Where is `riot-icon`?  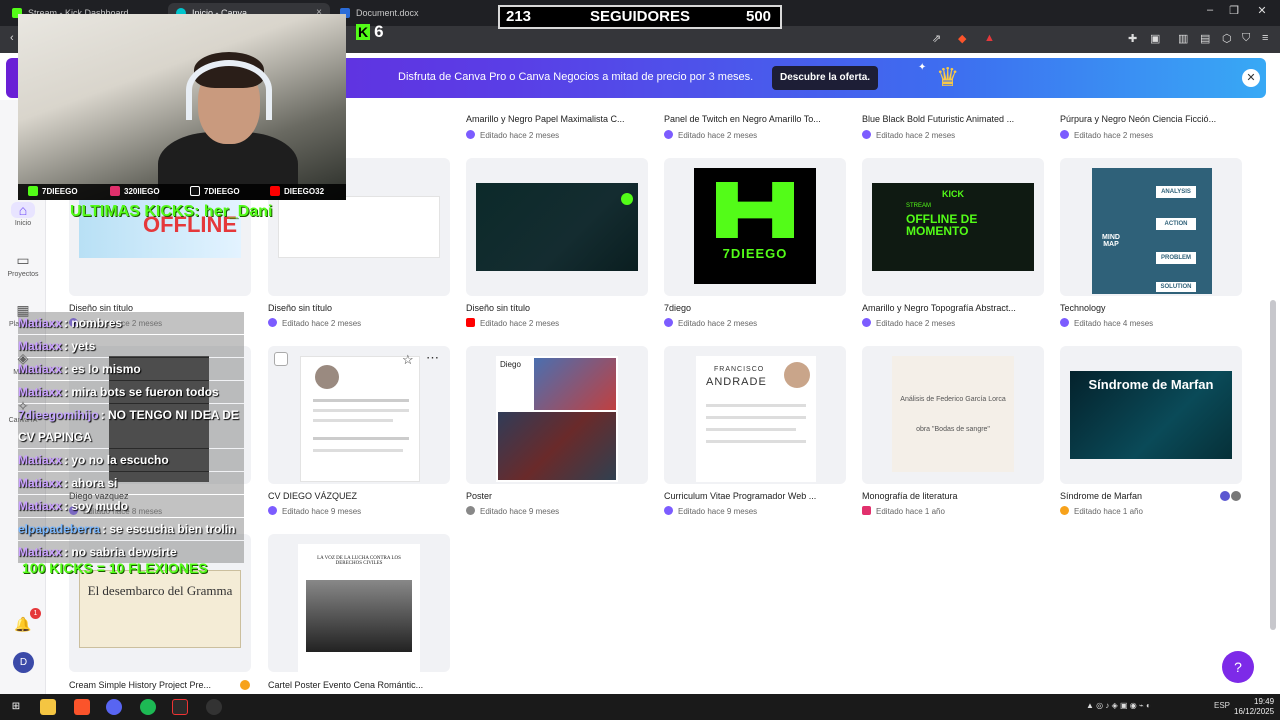 riot-icon is located at coordinates (180, 707).